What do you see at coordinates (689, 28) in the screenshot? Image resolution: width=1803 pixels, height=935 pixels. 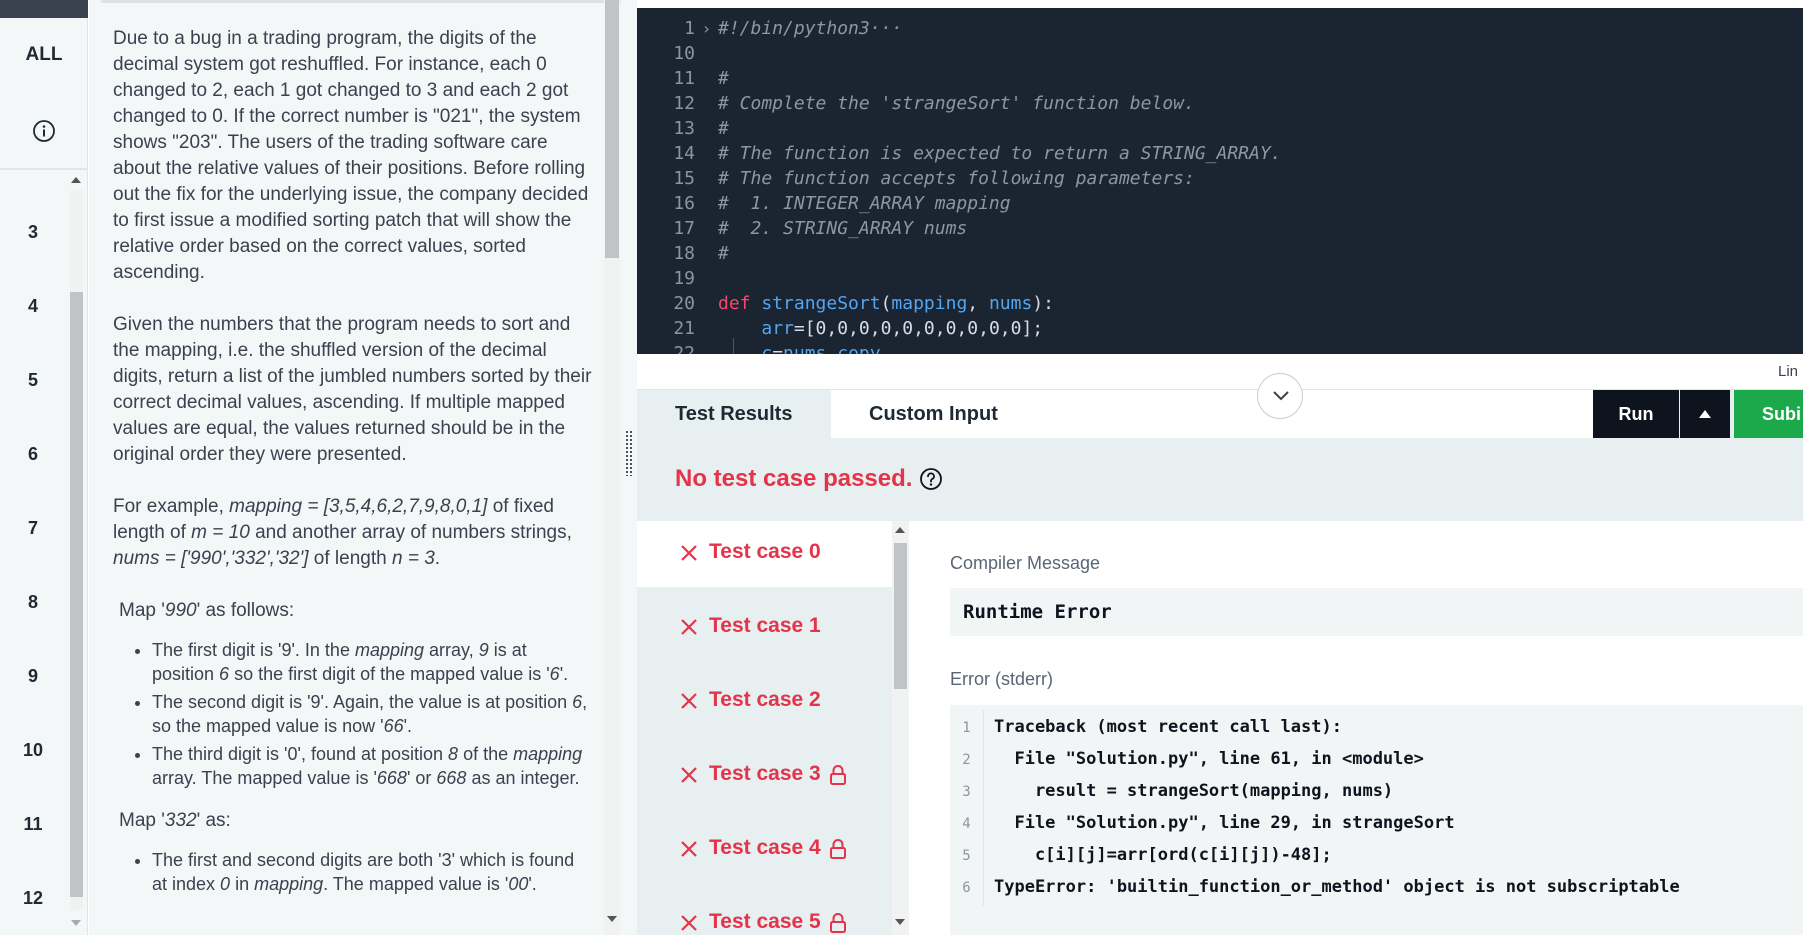 I see `line-number: 1` at bounding box center [689, 28].